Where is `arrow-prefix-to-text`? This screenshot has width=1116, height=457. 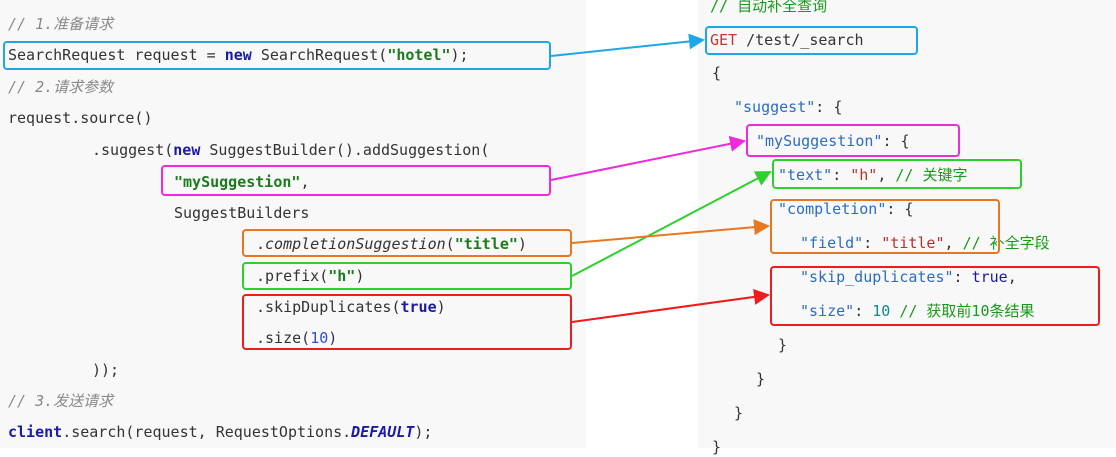
arrow-prefix-to-text is located at coordinates (671, 224).